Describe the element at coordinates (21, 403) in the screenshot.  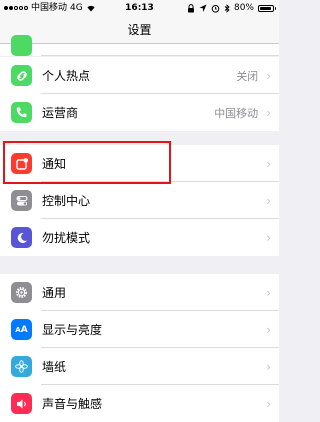
I see `sound-icon` at that location.